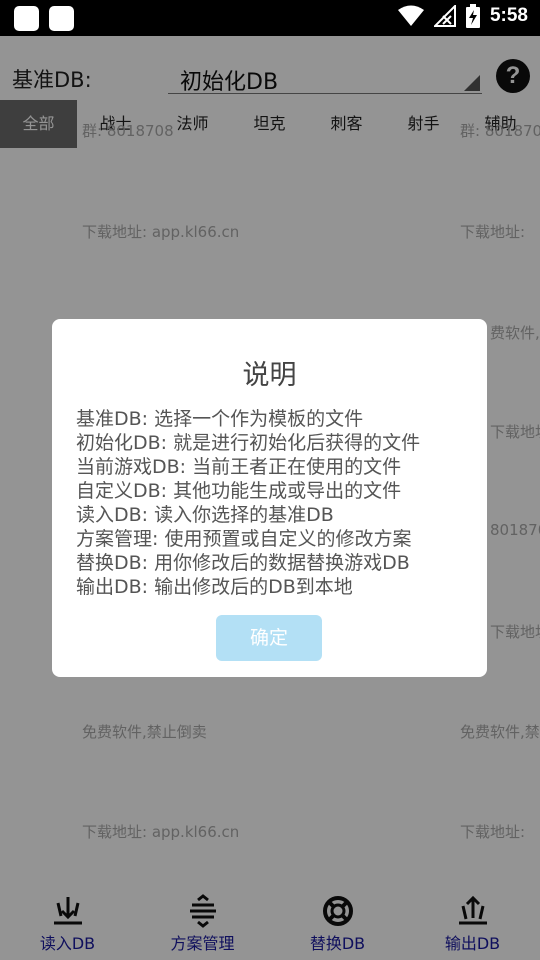 The width and height of the screenshot is (540, 960). I want to click on dialog-line: 方案管理: 使用预置或自定义的修改方案, so click(244, 539).